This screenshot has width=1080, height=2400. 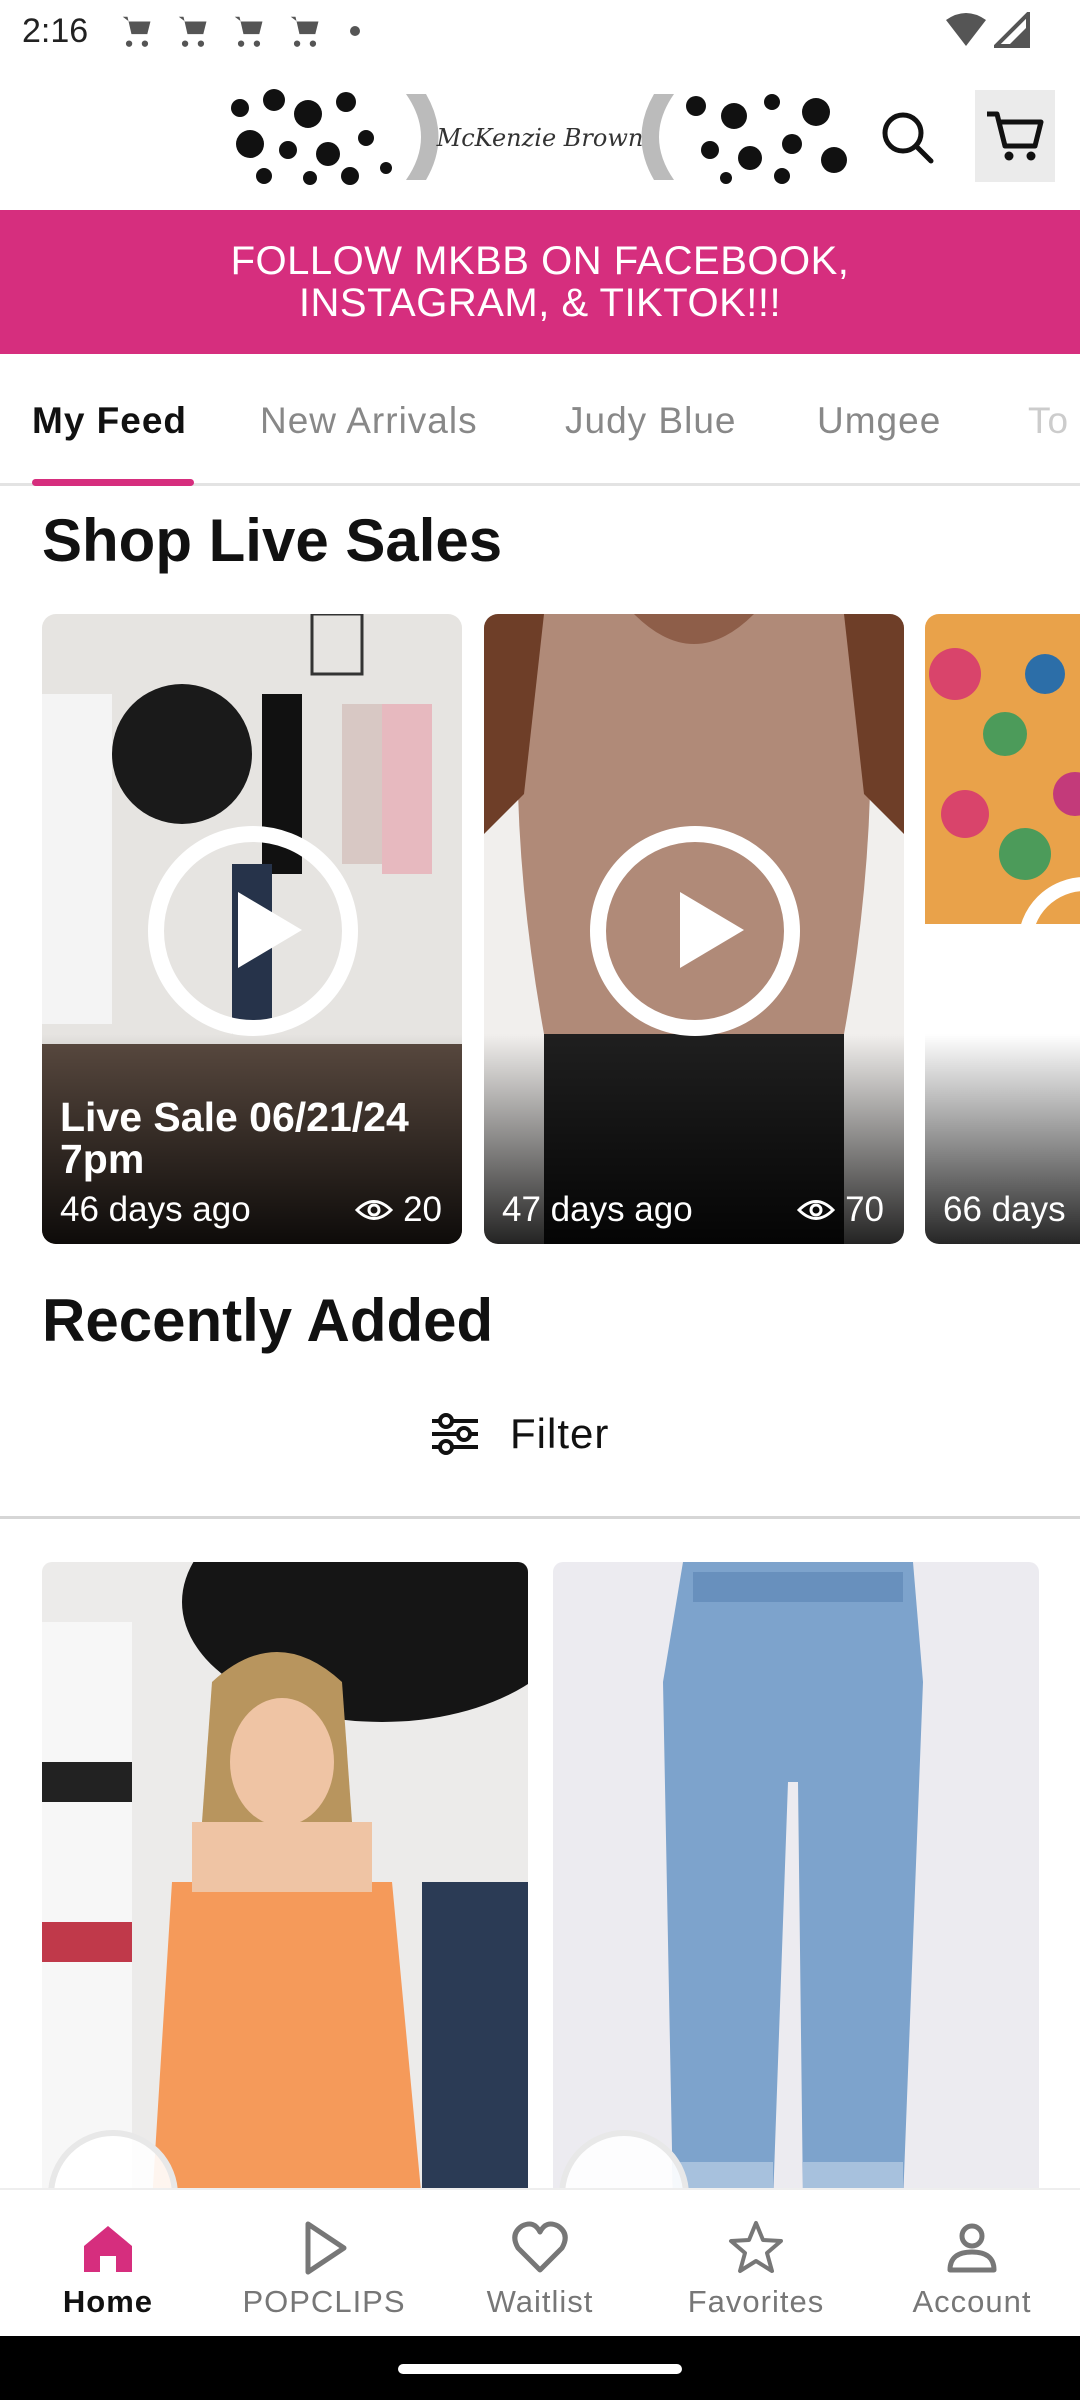 I want to click on category-tabs: My Feed New Arrivals Judy Blue Umgee To, so click(x=540, y=420).